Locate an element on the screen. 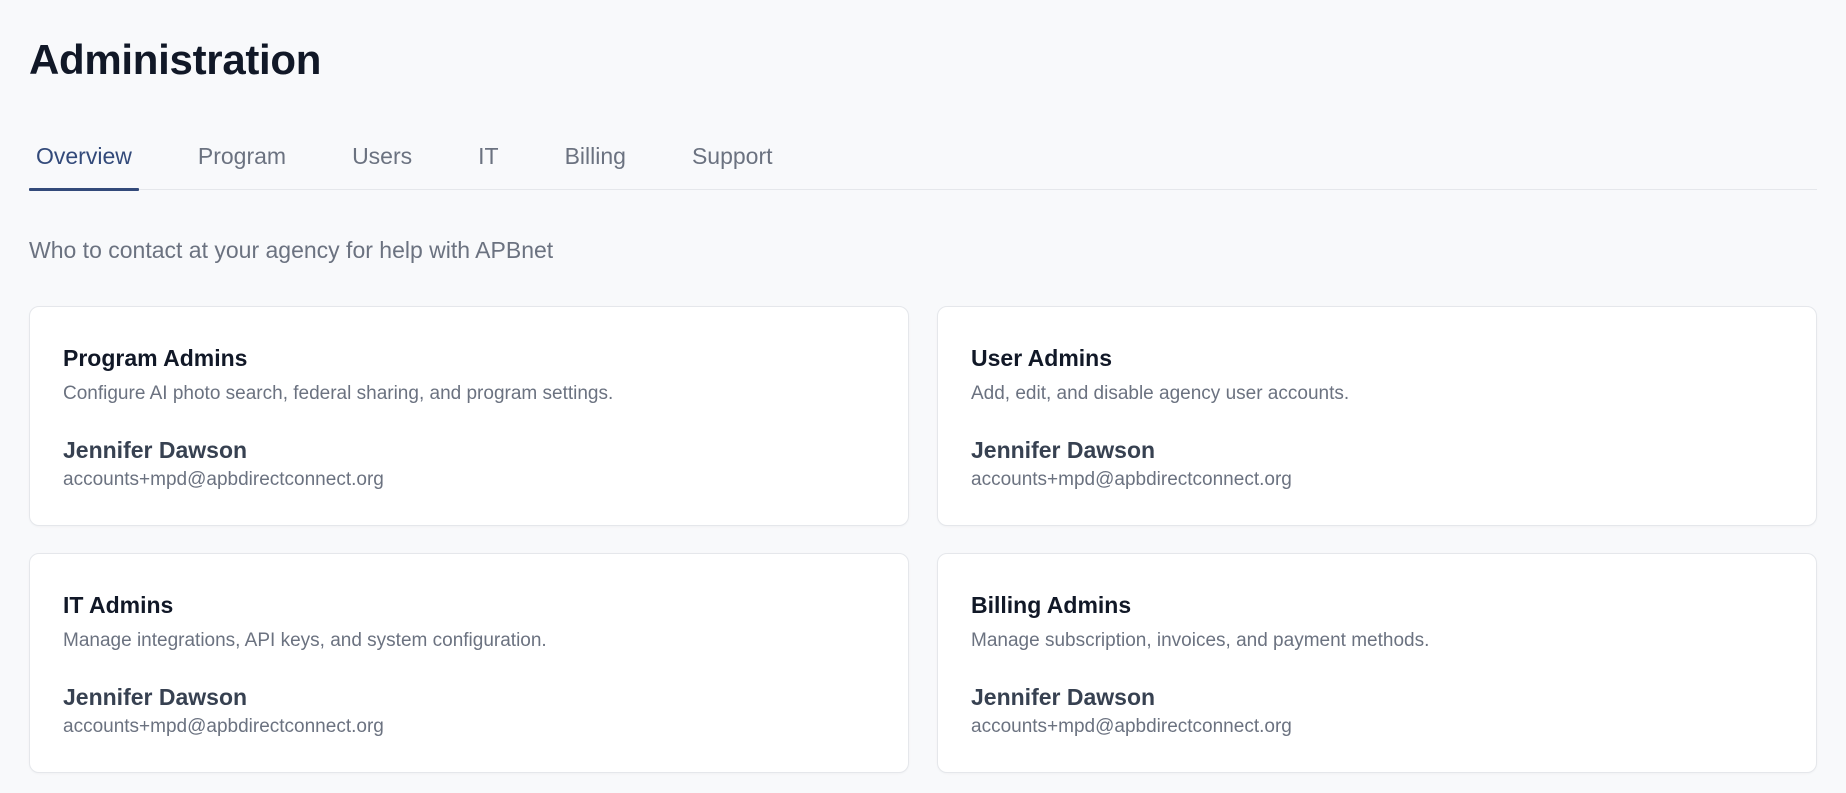 This screenshot has width=1846, height=793. tab-overview: Overview is located at coordinates (84, 165).